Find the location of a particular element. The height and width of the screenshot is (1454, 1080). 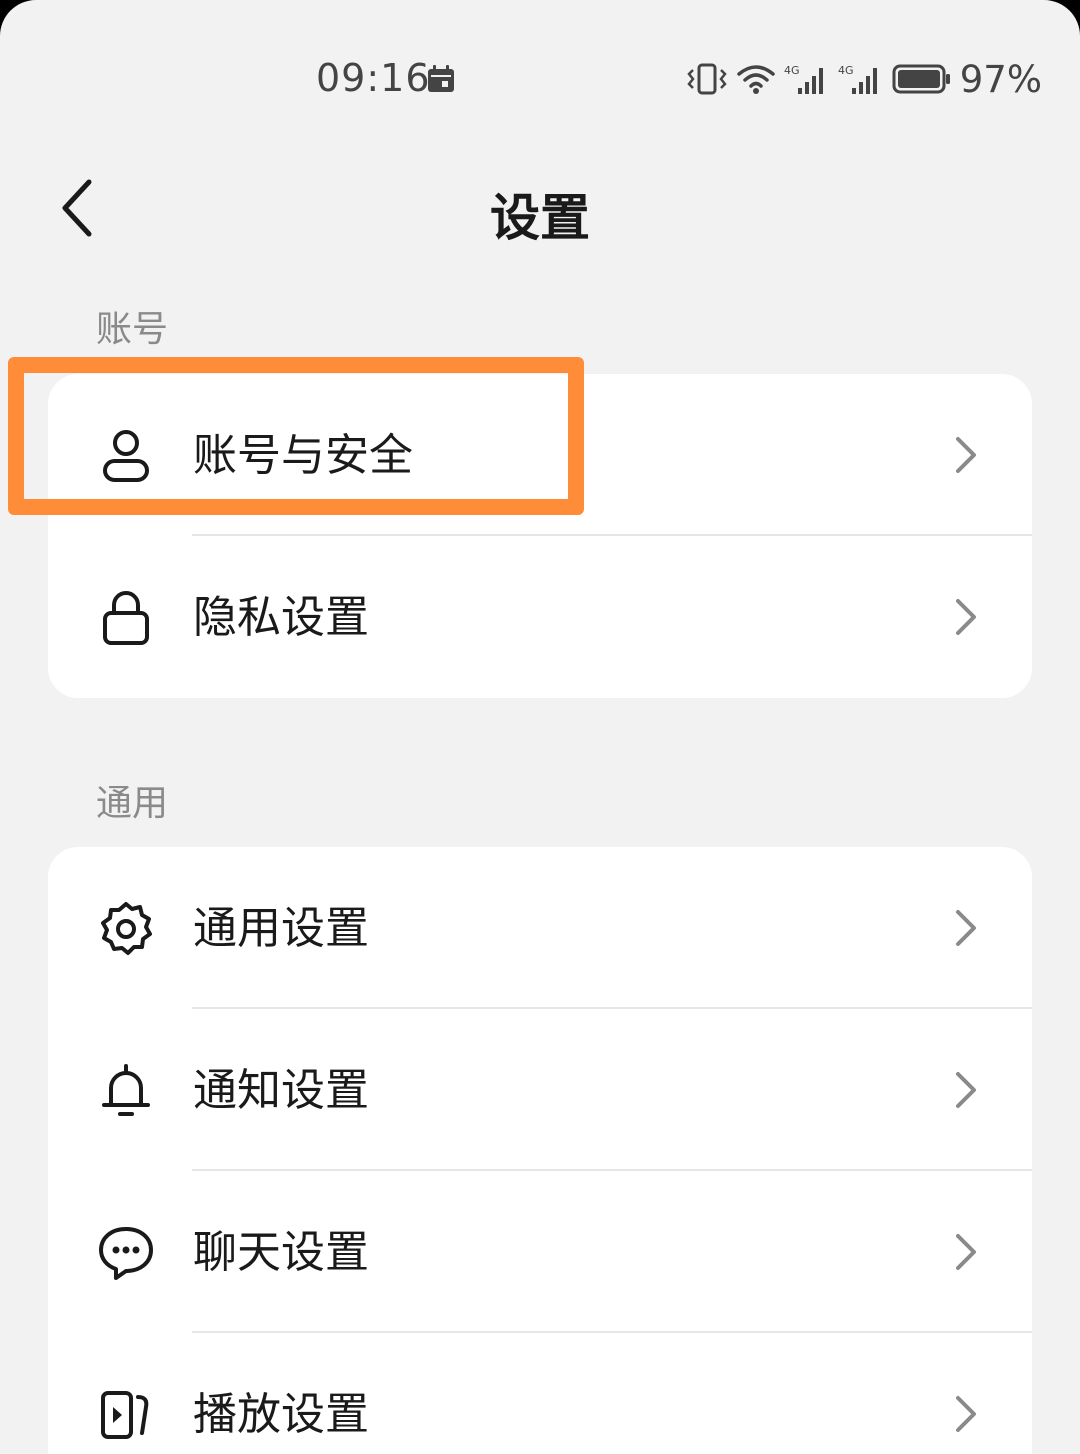

wifi-icon is located at coordinates (756, 79).